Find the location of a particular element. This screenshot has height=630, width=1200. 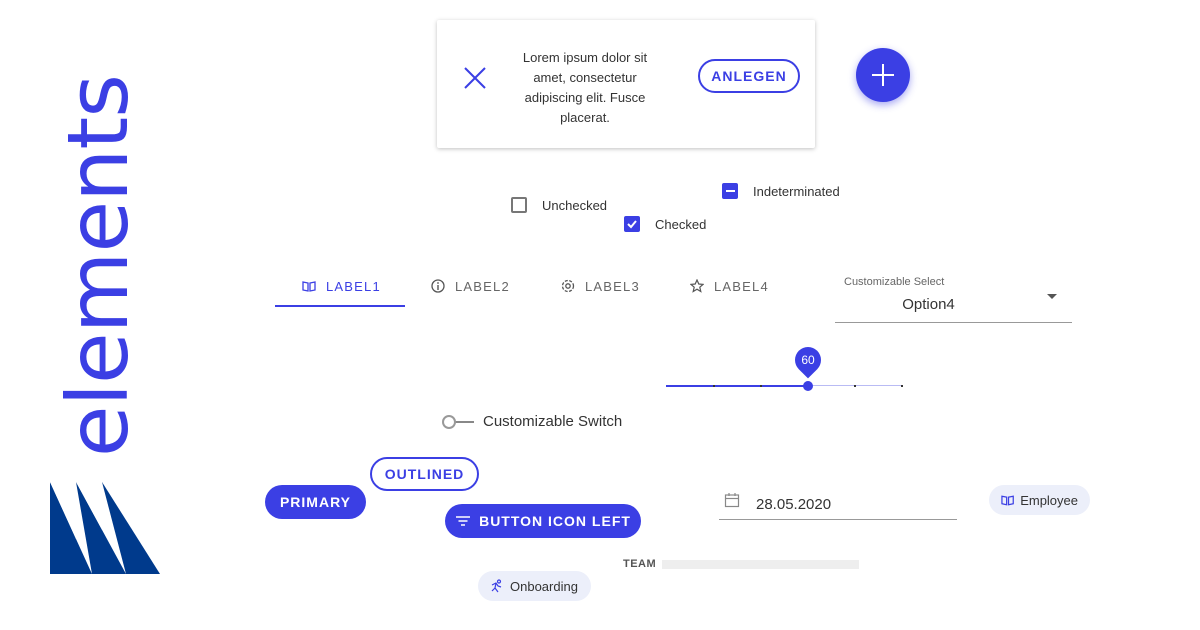

tab-label1: LABEL1 is located at coordinates (341, 286).